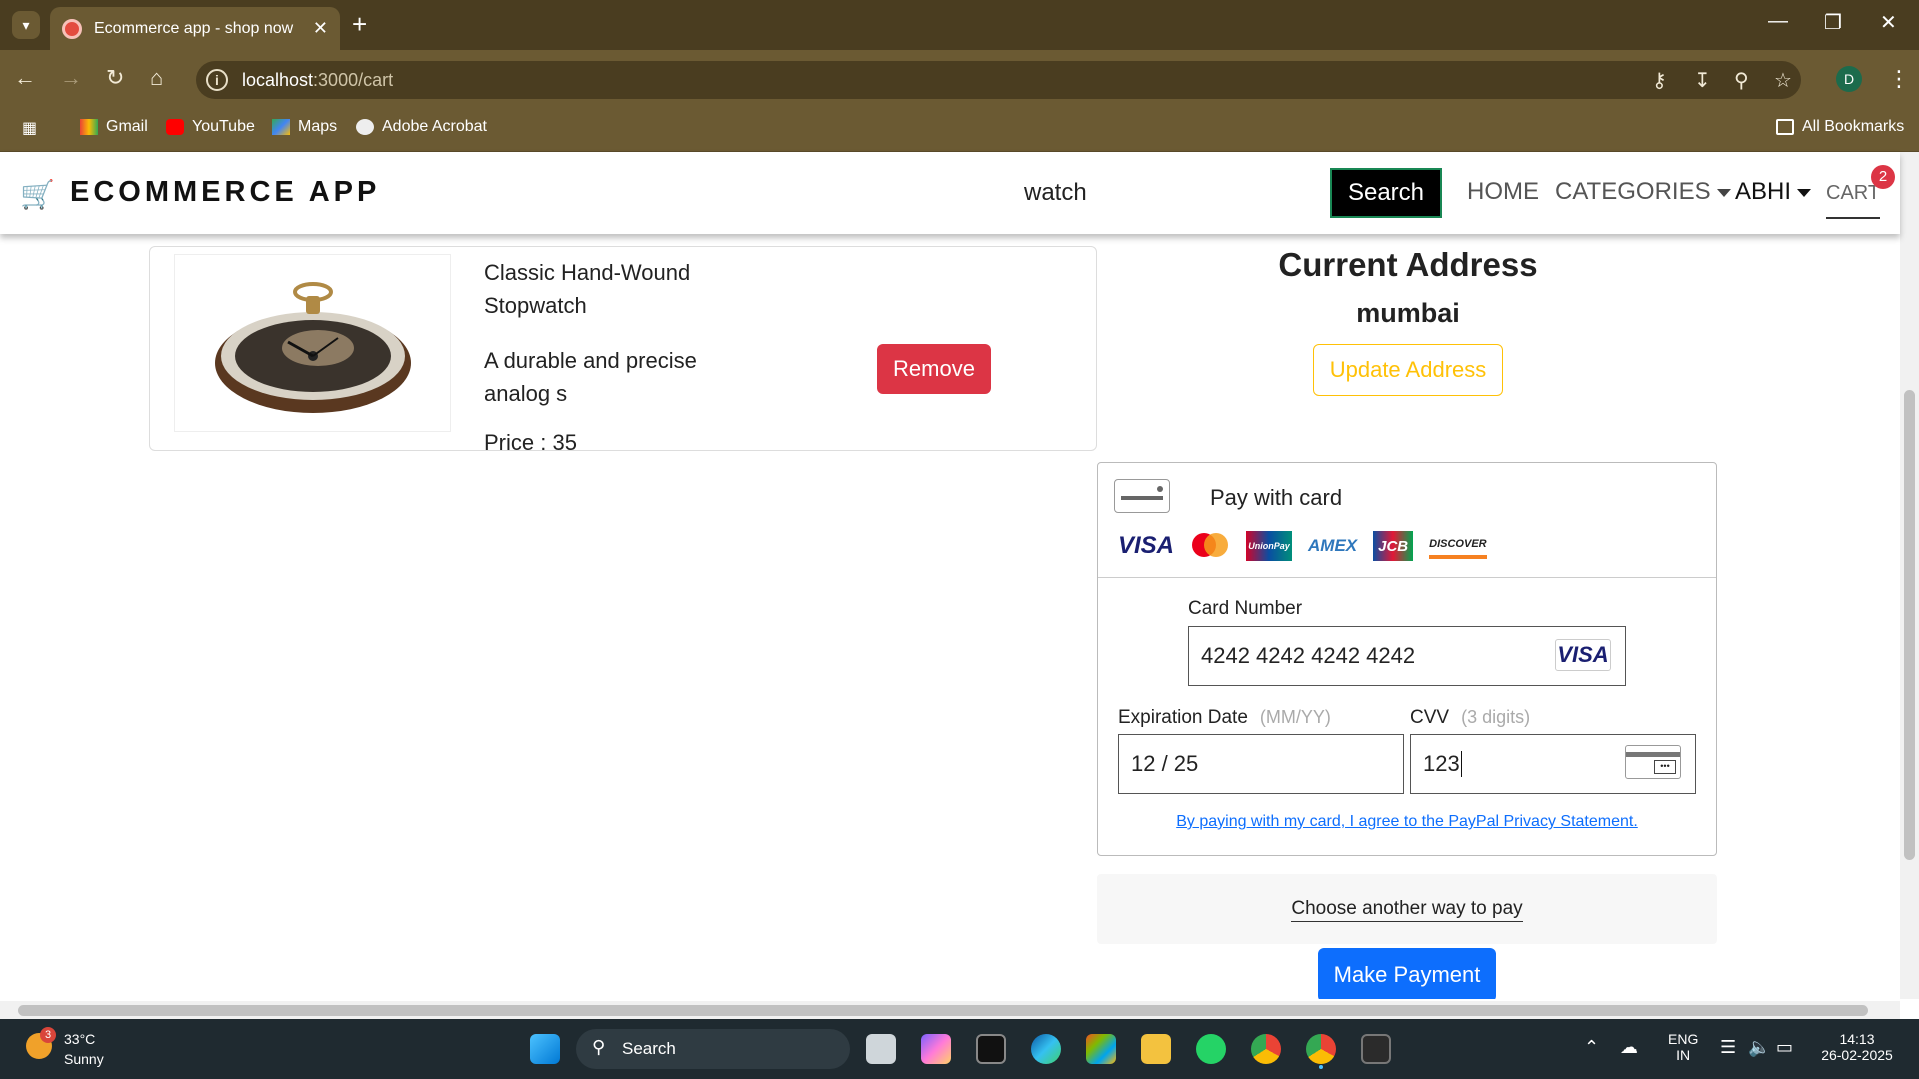 This screenshot has height=1079, width=1919. What do you see at coordinates (304, 127) in the screenshot?
I see `bookmark-maps: Maps` at bounding box center [304, 127].